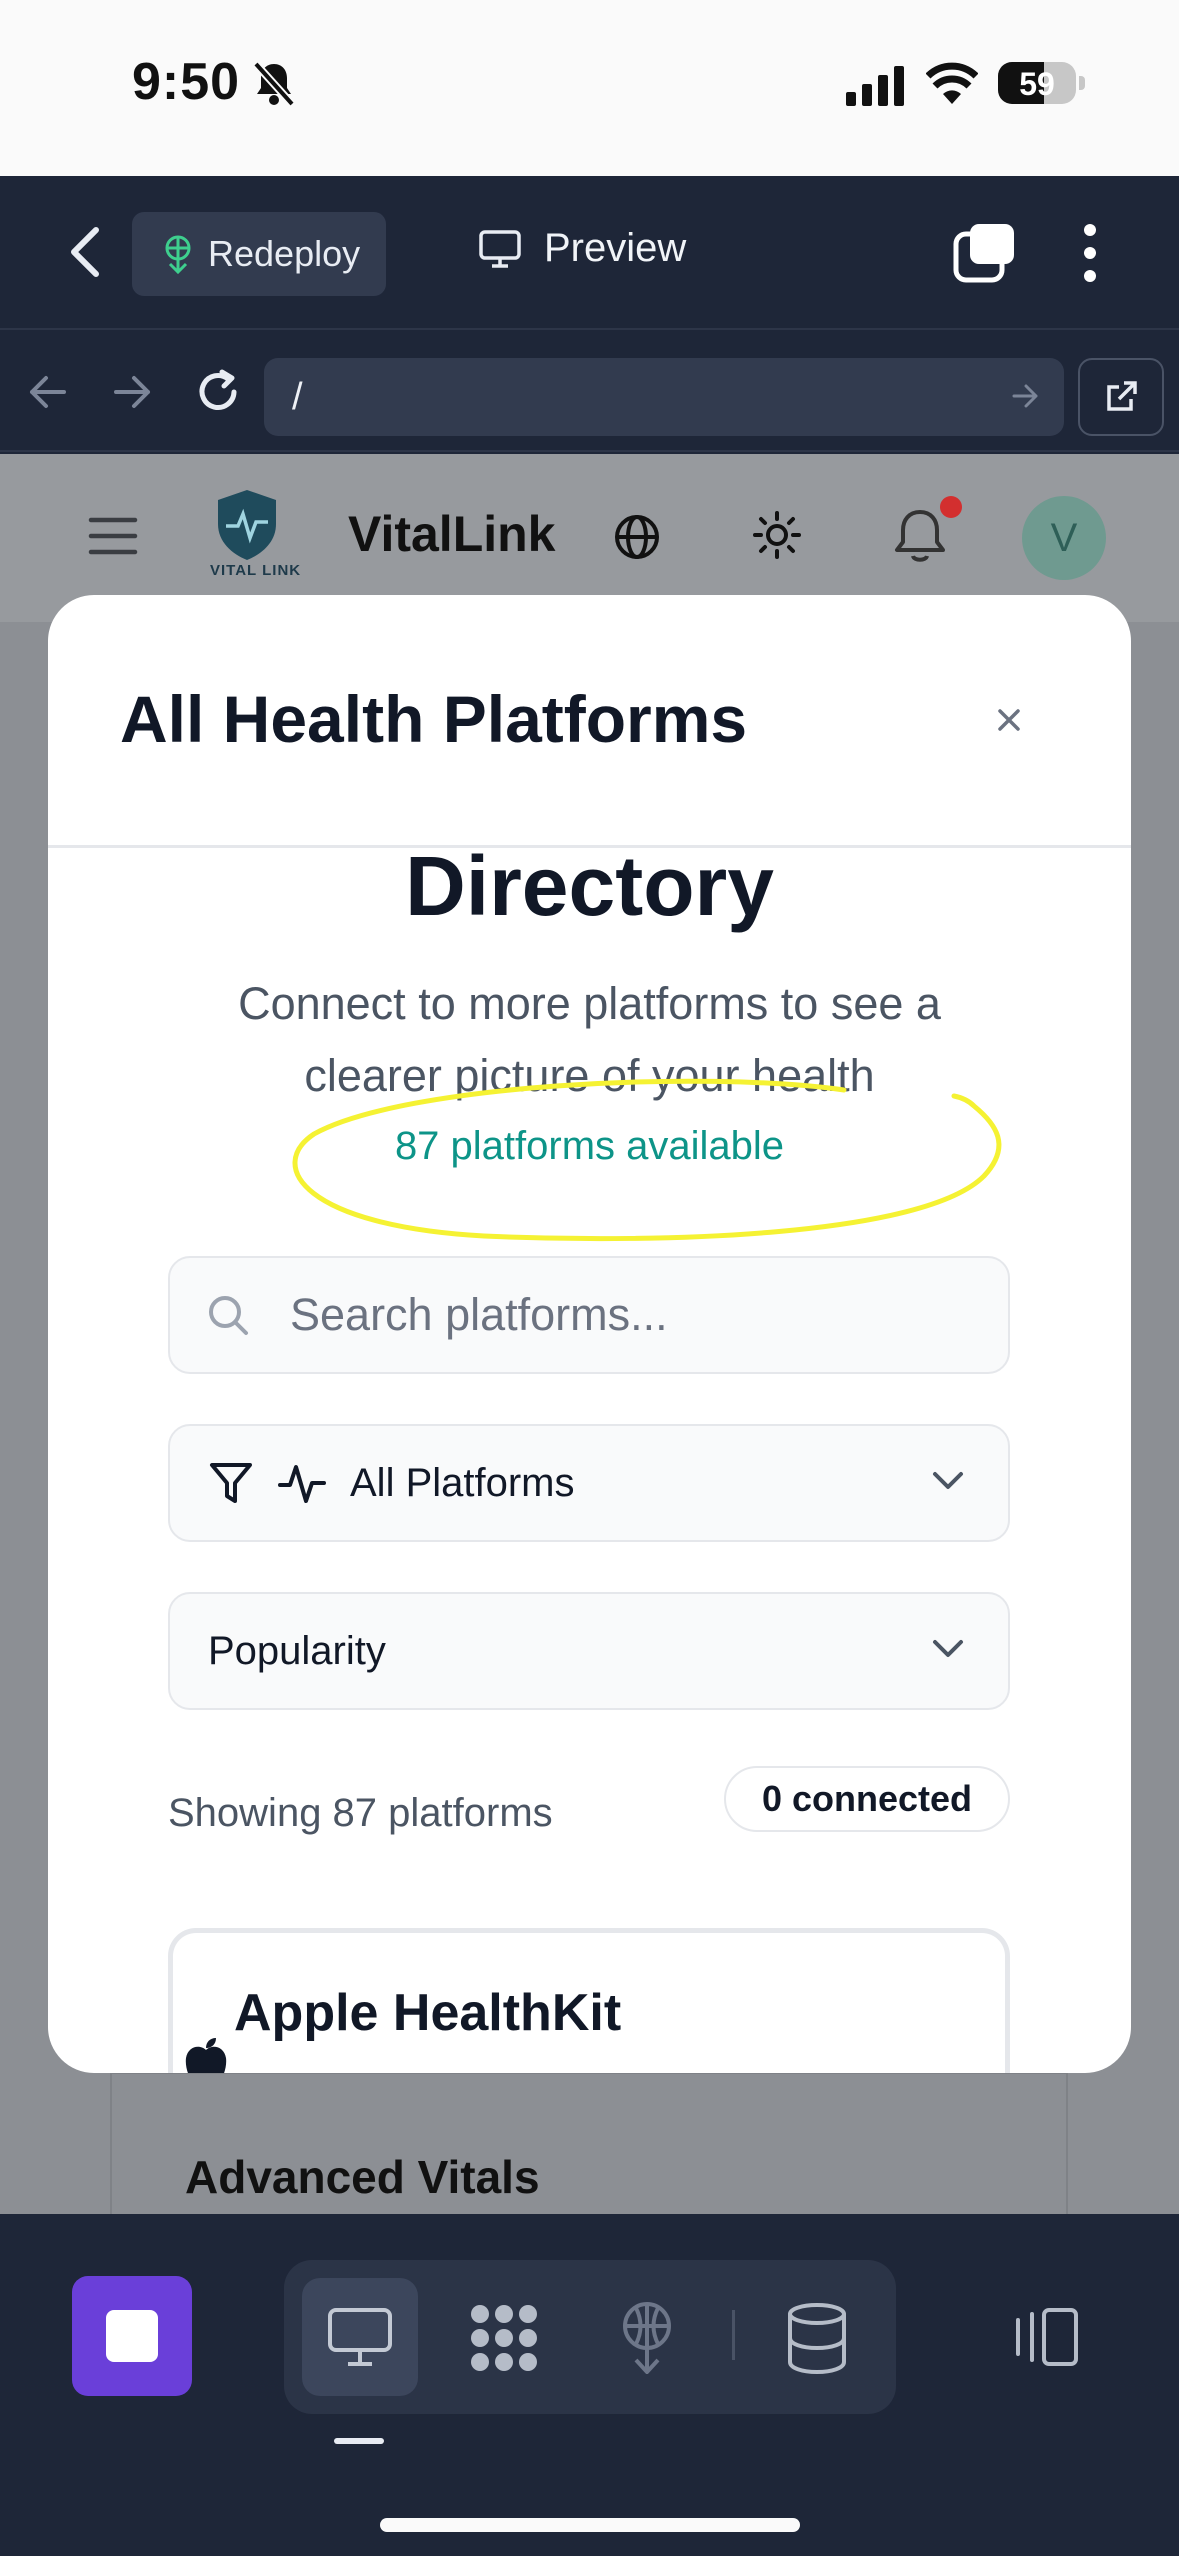 This screenshot has height=2556, width=1179. What do you see at coordinates (589, 1651) in the screenshot?
I see `sort-select: Popularity` at bounding box center [589, 1651].